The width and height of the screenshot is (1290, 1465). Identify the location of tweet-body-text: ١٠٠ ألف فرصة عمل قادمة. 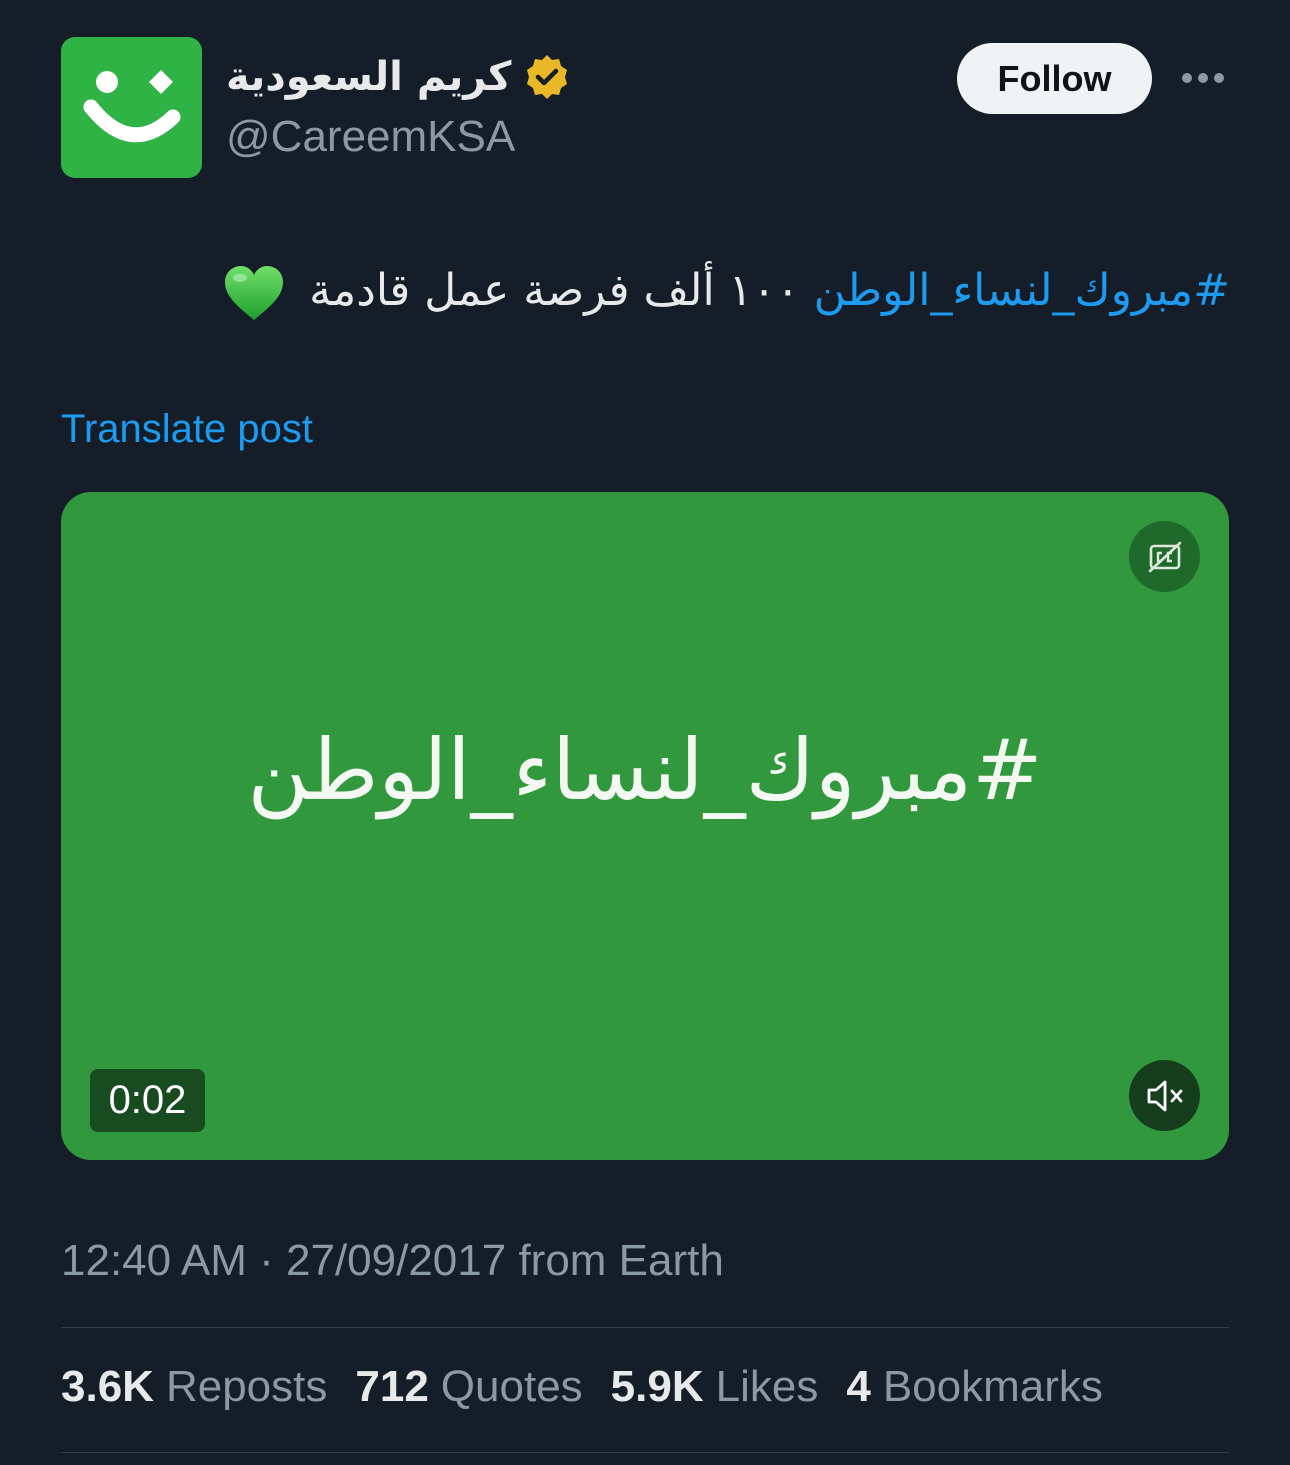
(554, 290).